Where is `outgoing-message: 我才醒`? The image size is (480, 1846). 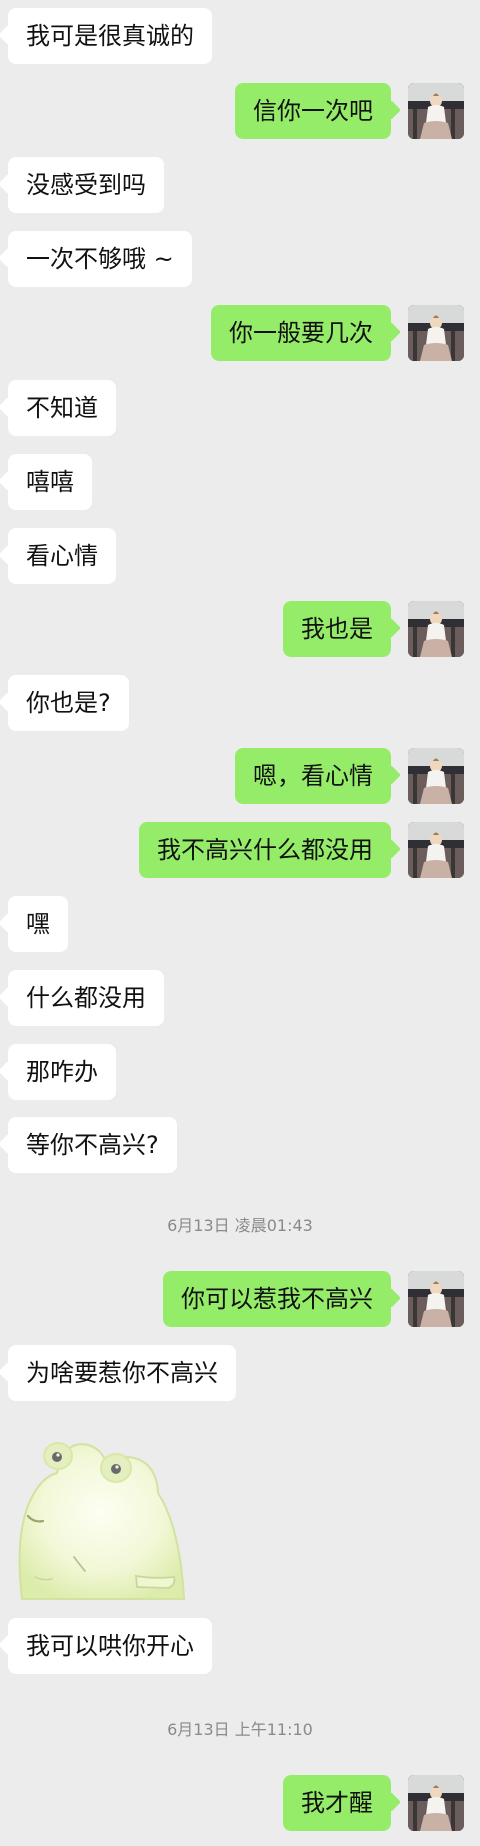
outgoing-message: 我才醒 is located at coordinates (240, 1803).